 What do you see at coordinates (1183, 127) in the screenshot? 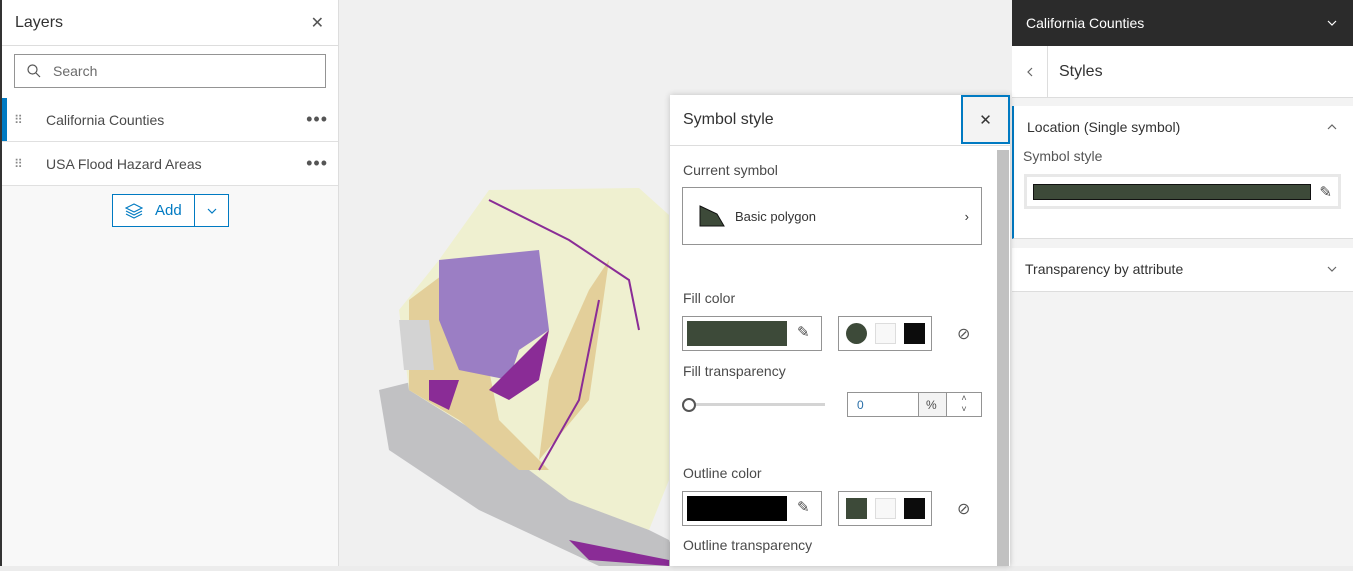
I see `location-section-header: Location (Single symbol)` at bounding box center [1183, 127].